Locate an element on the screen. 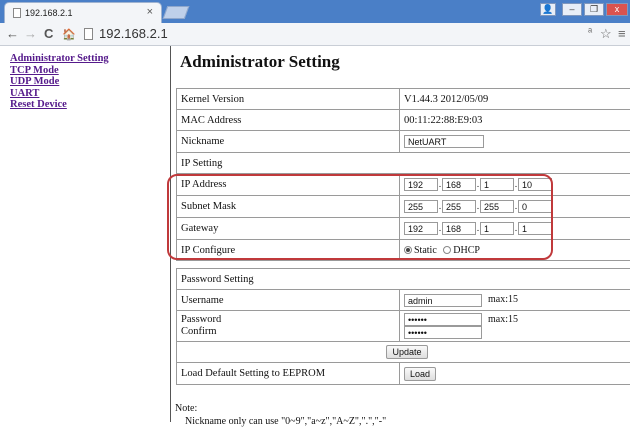 The width and height of the screenshot is (630, 428). extension-icon: ᵃ is located at coordinates (590, 32).